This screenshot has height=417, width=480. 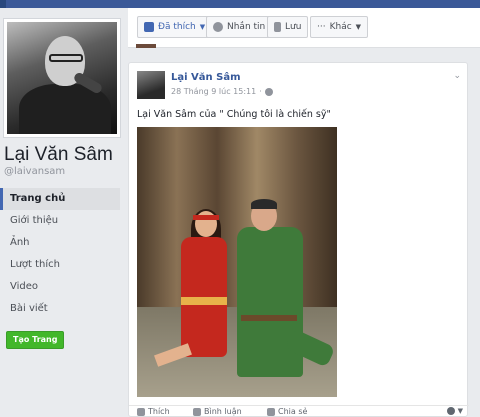 I want to click on like-label: Thích, so click(x=159, y=411).